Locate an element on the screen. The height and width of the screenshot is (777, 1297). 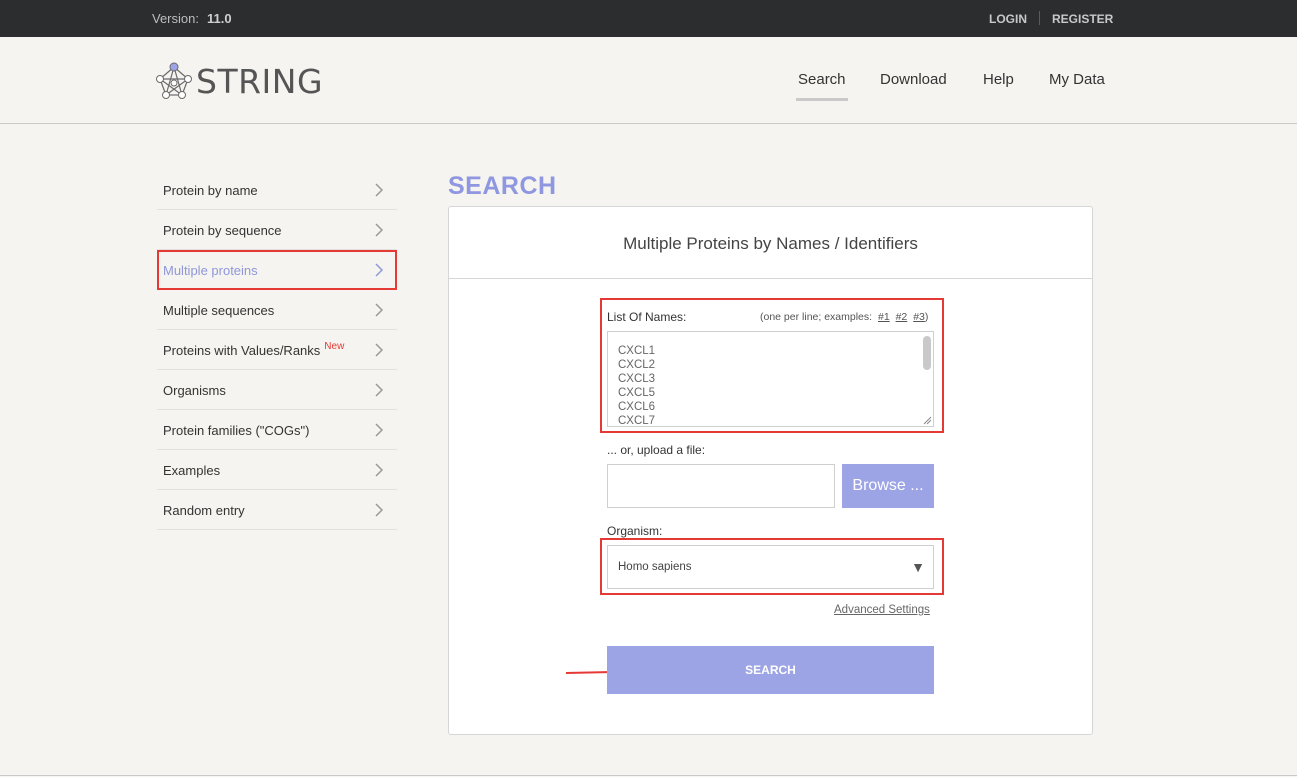
names-label: List Of Names: is located at coordinates (647, 317).